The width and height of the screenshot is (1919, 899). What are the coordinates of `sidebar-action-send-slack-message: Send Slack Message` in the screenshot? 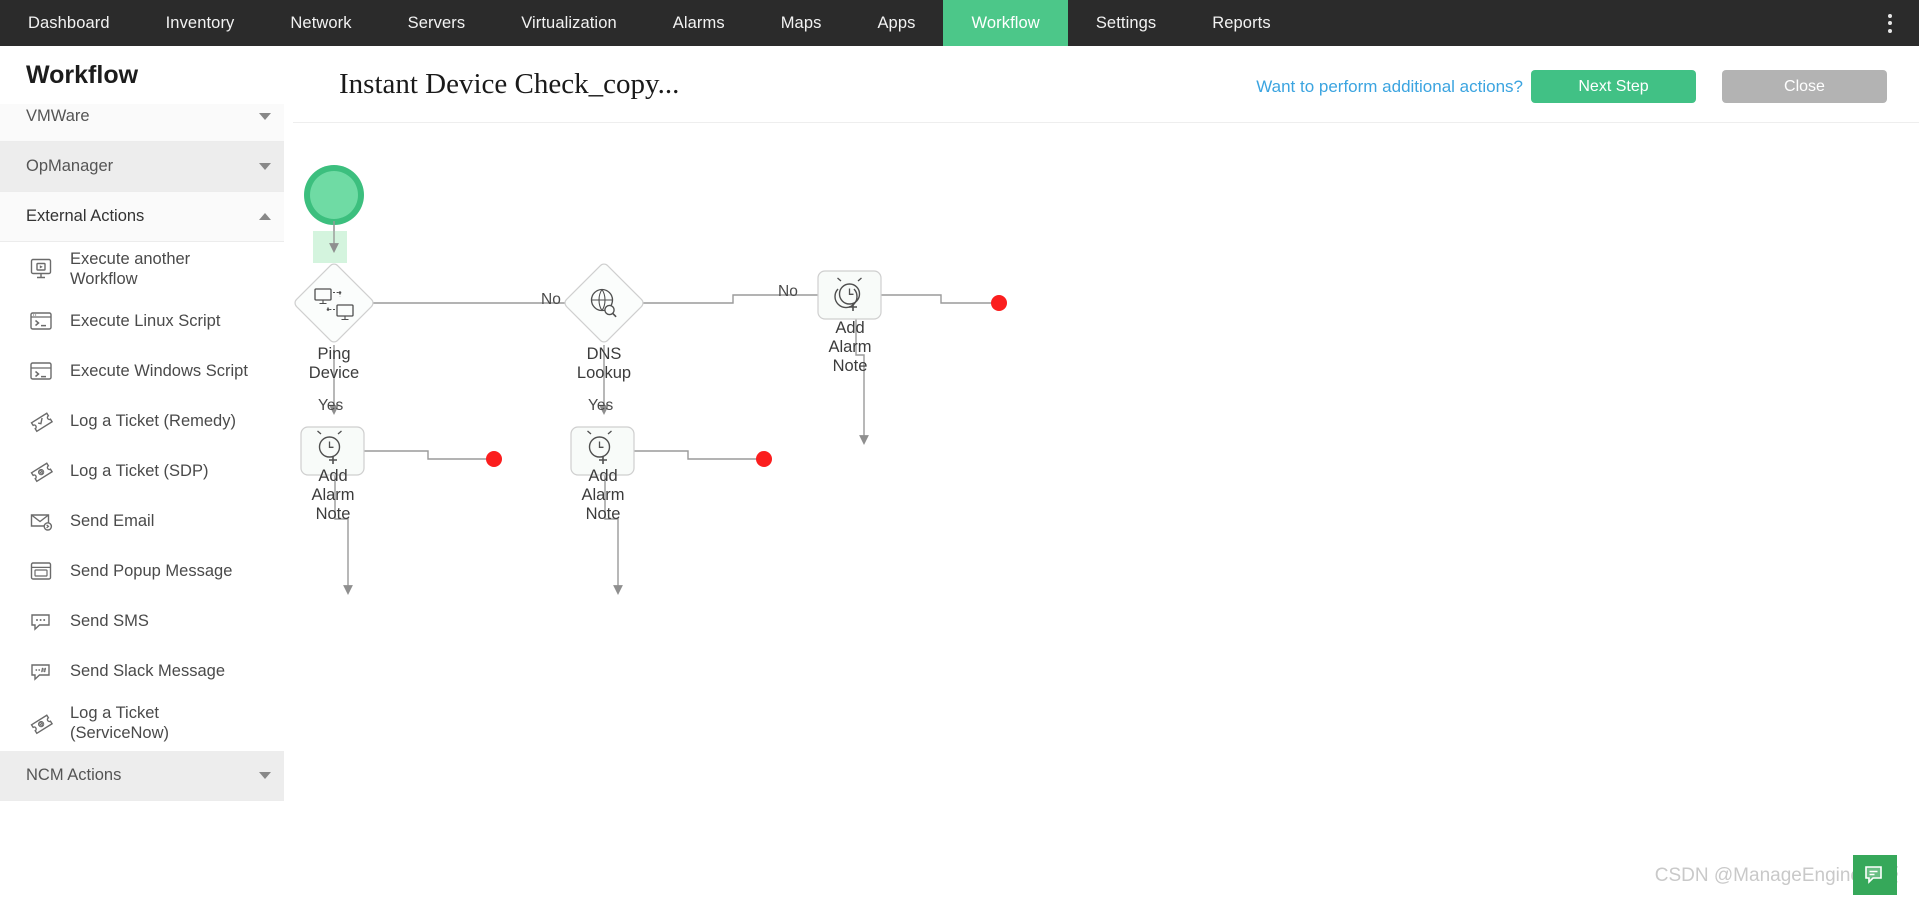 It's located at (146, 671).